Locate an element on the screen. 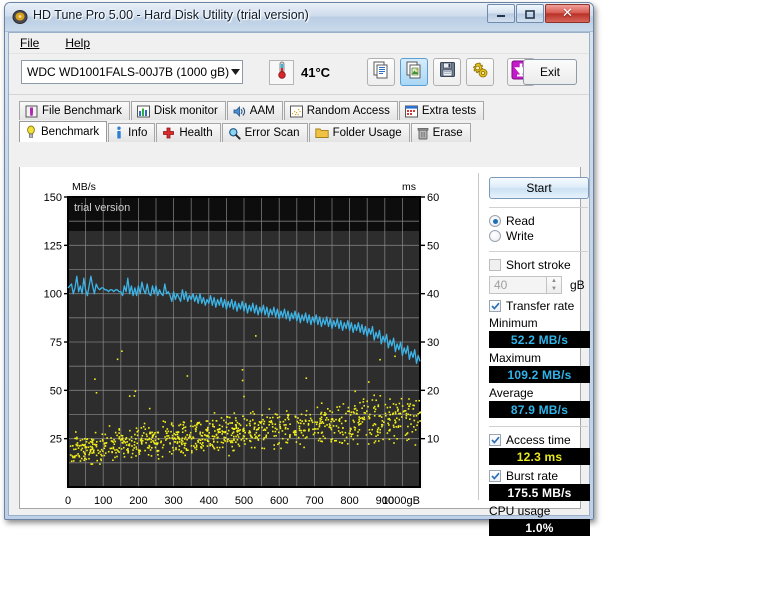  svg-text: 400 is located at coordinates (209, 501).